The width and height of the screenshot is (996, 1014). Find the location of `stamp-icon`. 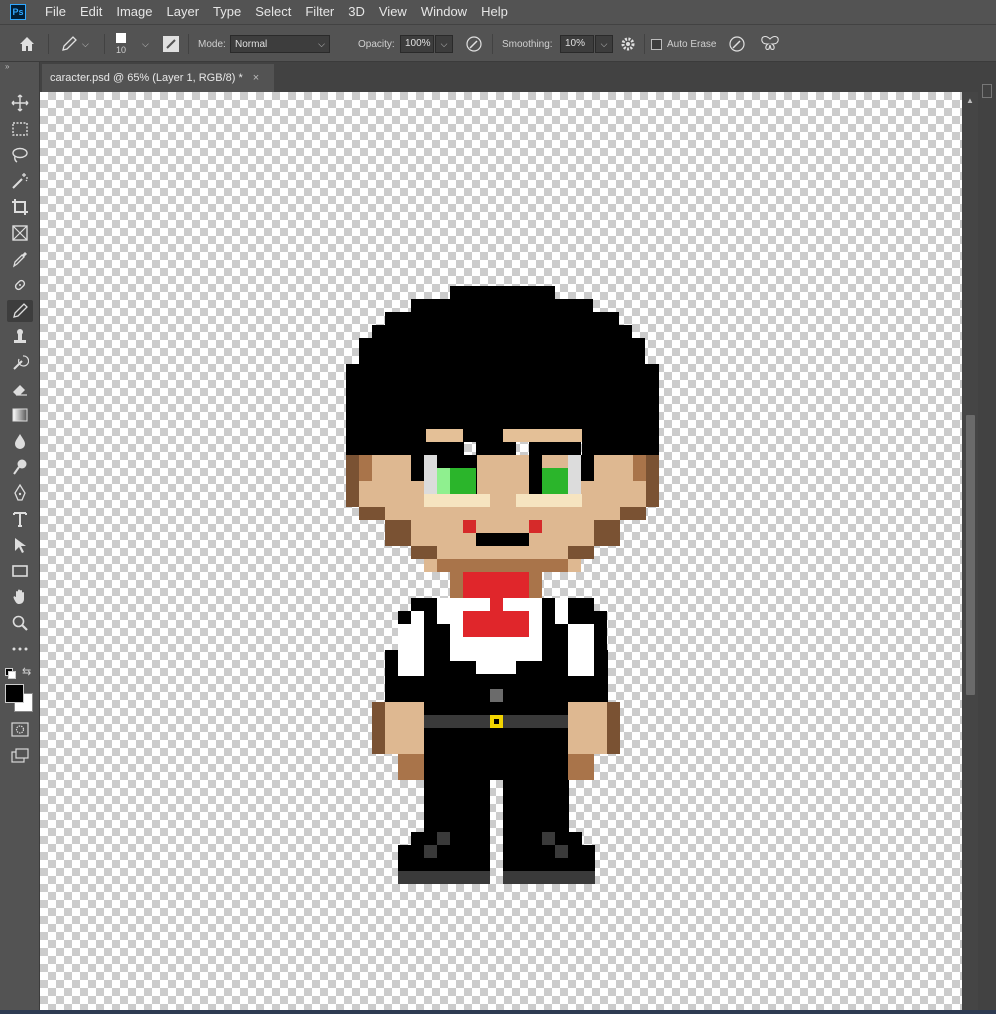

stamp-icon is located at coordinates (20, 336).